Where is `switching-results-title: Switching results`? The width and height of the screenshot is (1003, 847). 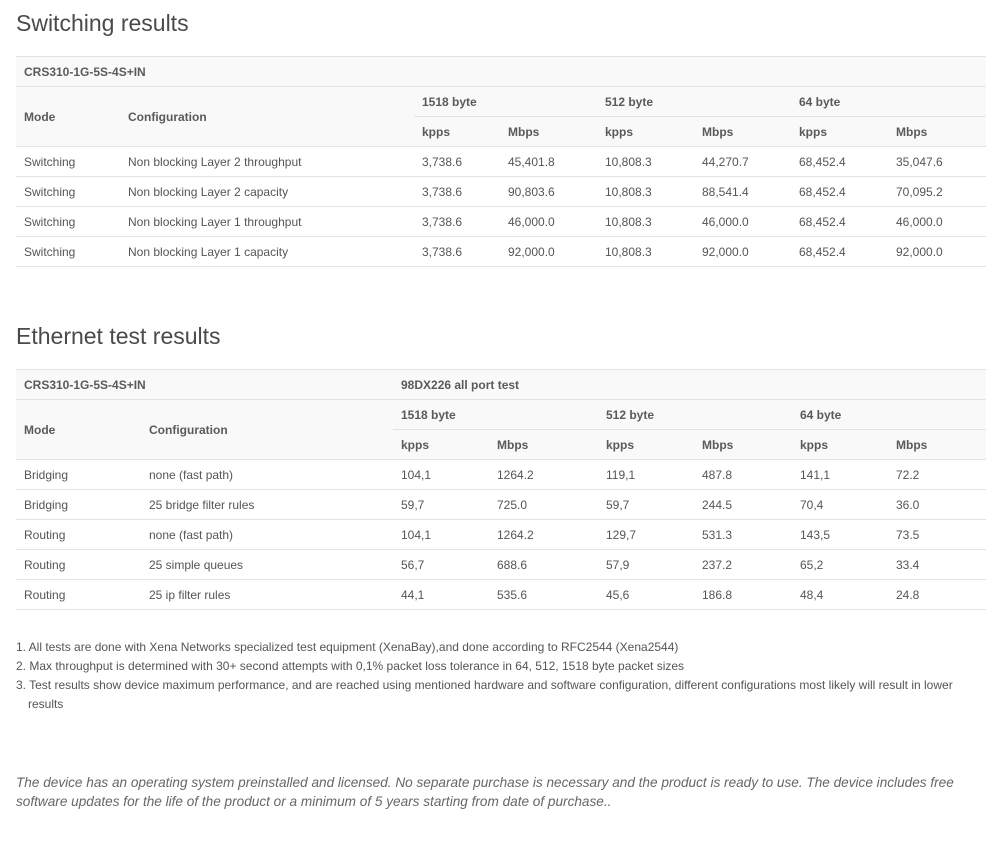
switching-results-title: Switching results is located at coordinates (102, 23).